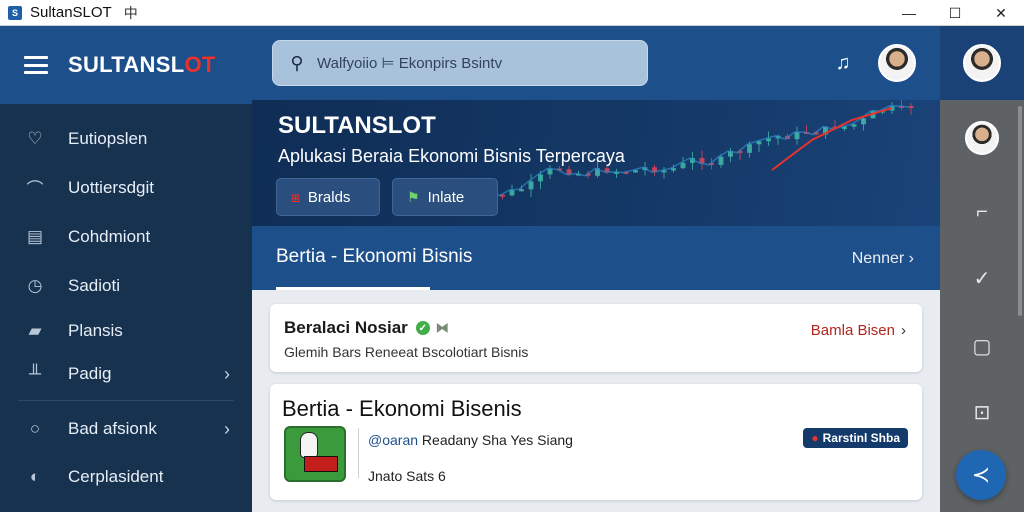 The height and width of the screenshot is (512, 1024). What do you see at coordinates (35, 236) in the screenshot?
I see `calendar-icon: ▤` at bounding box center [35, 236].